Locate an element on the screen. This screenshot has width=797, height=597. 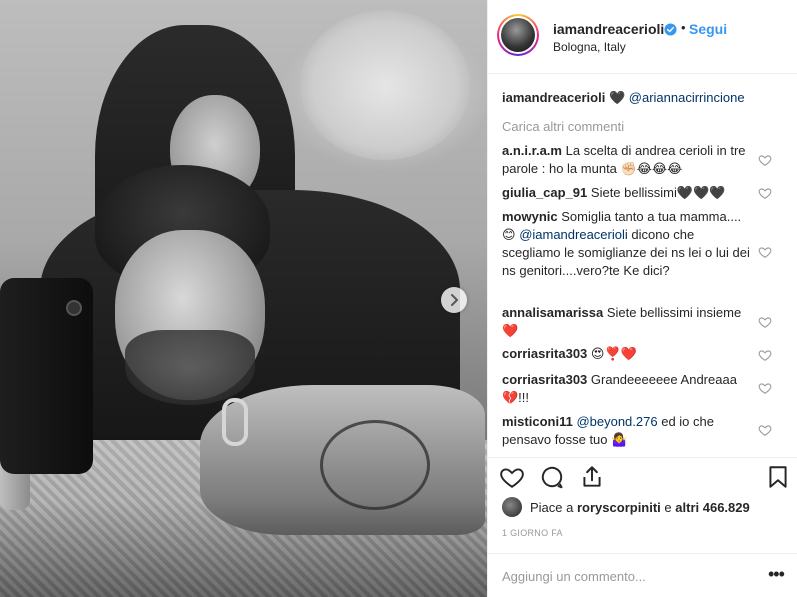
likes-summary: Piace a roryscorpiniti e altri 466.829 is located at coordinates (626, 507).